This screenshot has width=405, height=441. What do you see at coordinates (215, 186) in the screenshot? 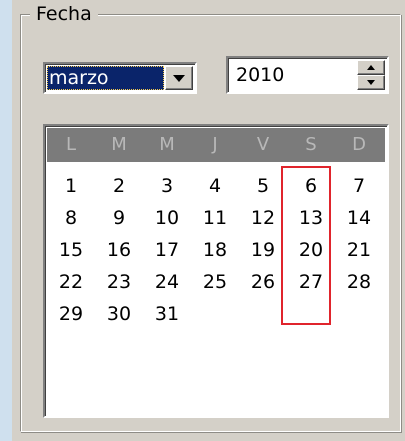
I see `calendar-day: 4` at bounding box center [215, 186].